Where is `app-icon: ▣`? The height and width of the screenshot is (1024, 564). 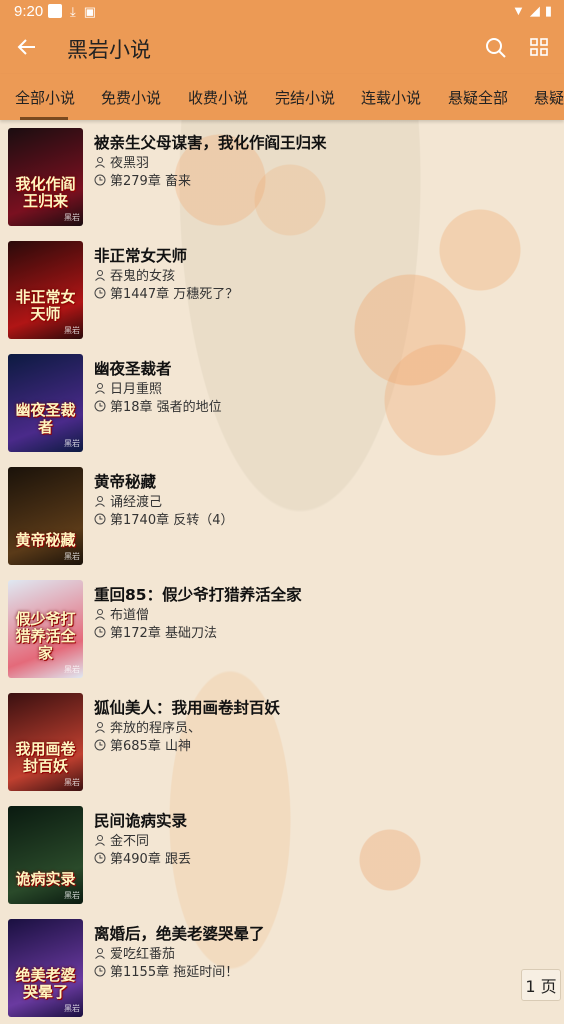 app-icon: ▣ is located at coordinates (90, 11).